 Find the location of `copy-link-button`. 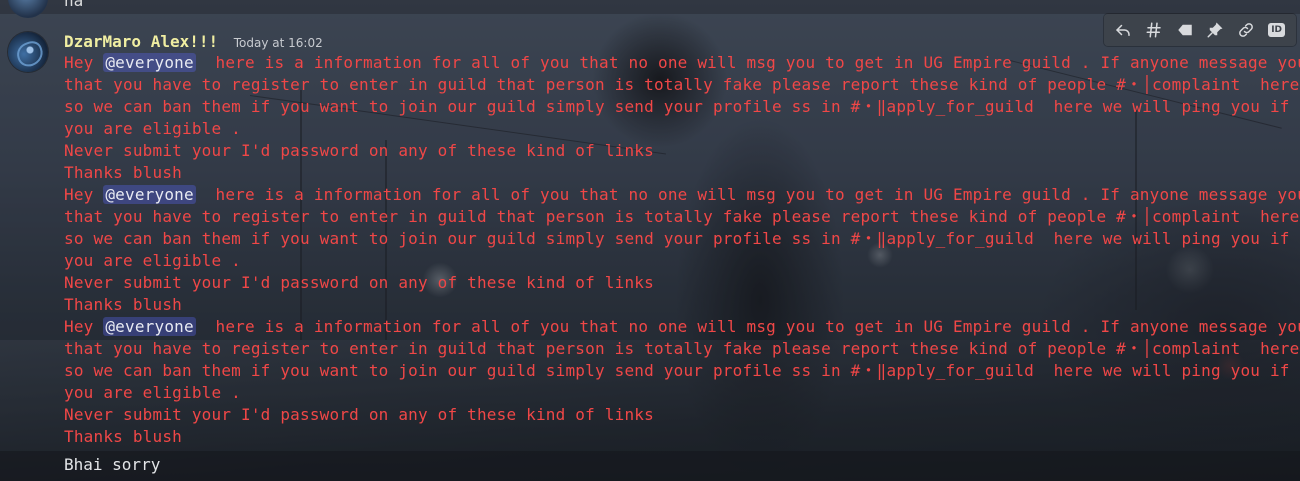

copy-link-button is located at coordinates (1246, 30).